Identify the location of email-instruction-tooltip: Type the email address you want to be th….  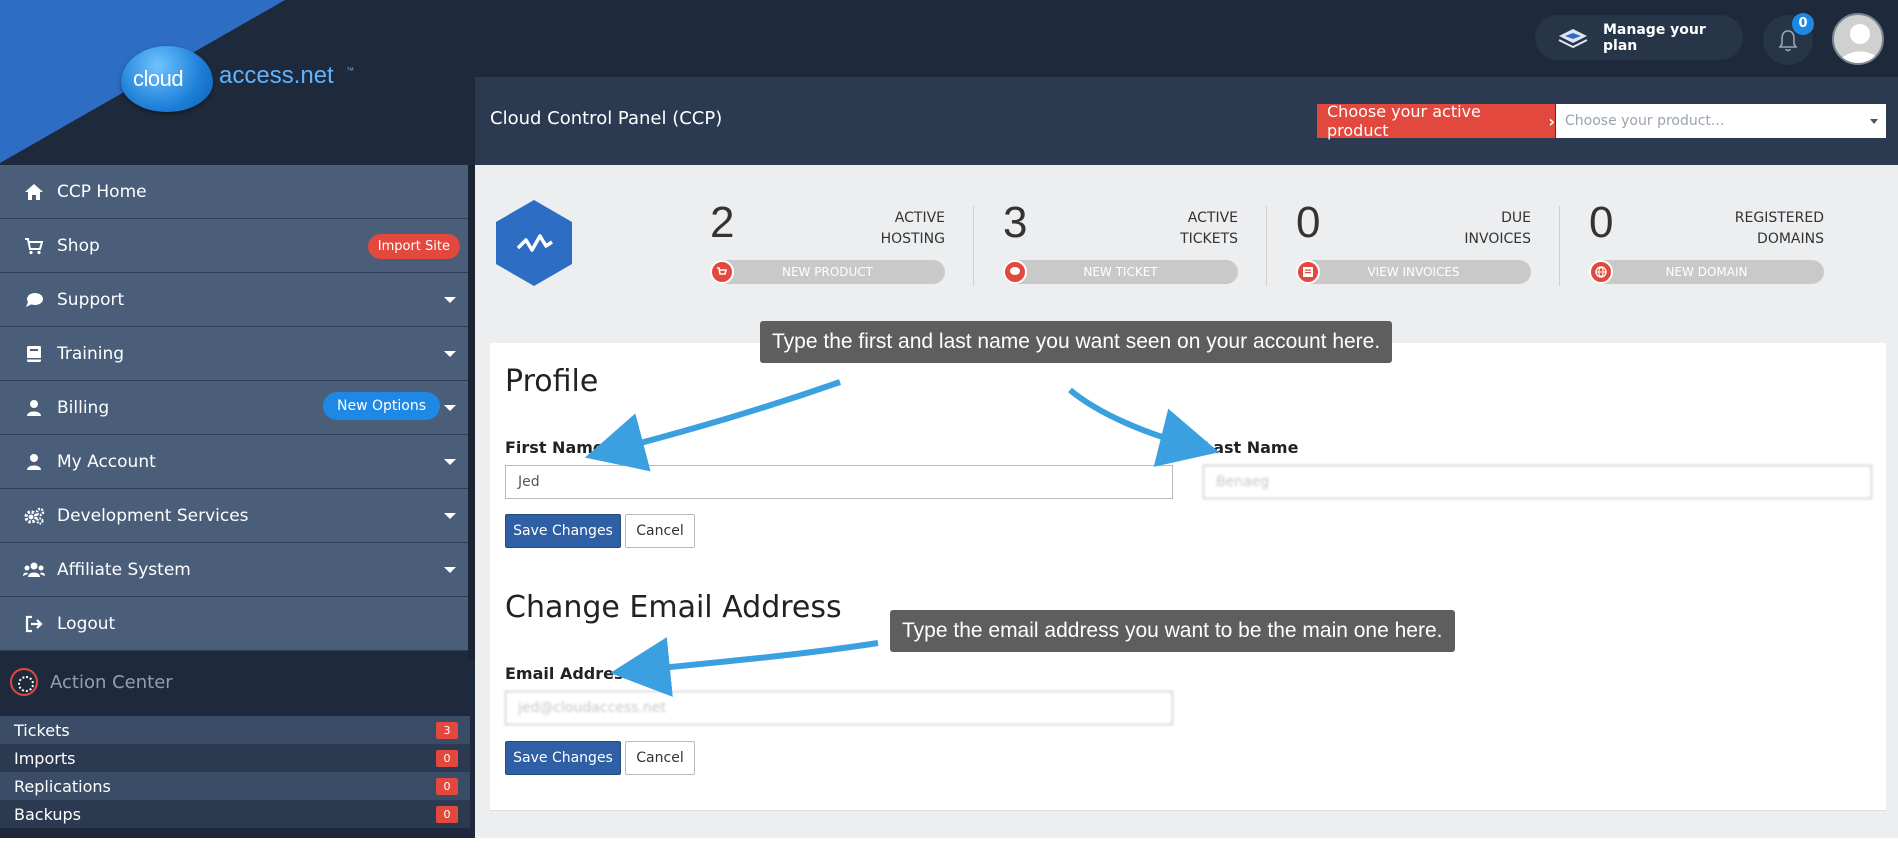
(1172, 631).